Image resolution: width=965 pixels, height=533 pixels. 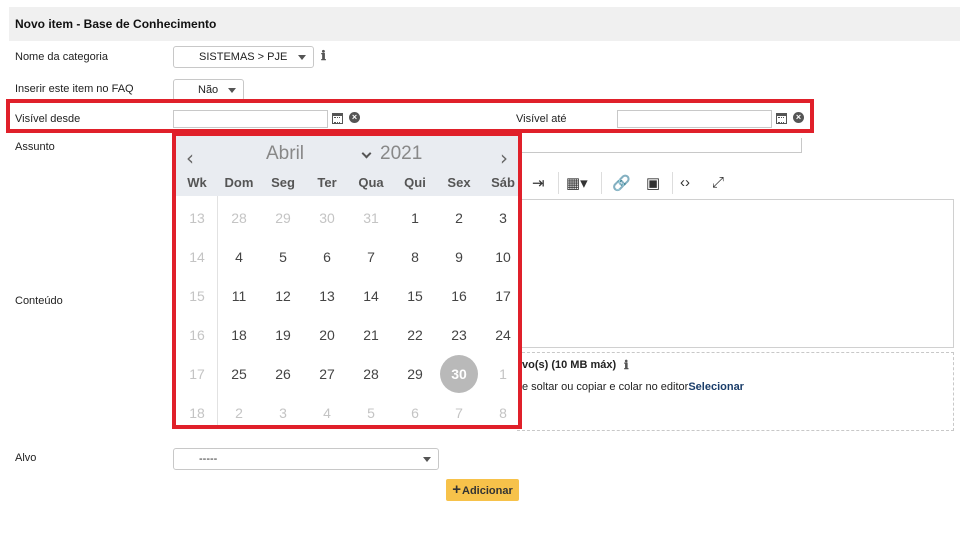 What do you see at coordinates (208, 459) in the screenshot?
I see `alvo-value: -----` at bounding box center [208, 459].